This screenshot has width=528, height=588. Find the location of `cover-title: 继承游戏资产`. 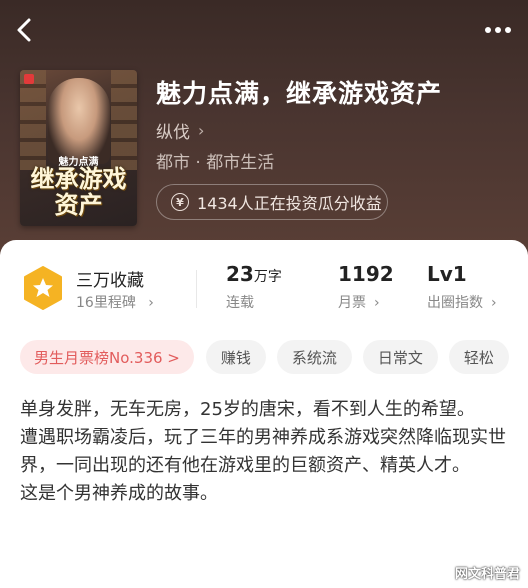

cover-title: 继承游戏资产 is located at coordinates (78, 191).